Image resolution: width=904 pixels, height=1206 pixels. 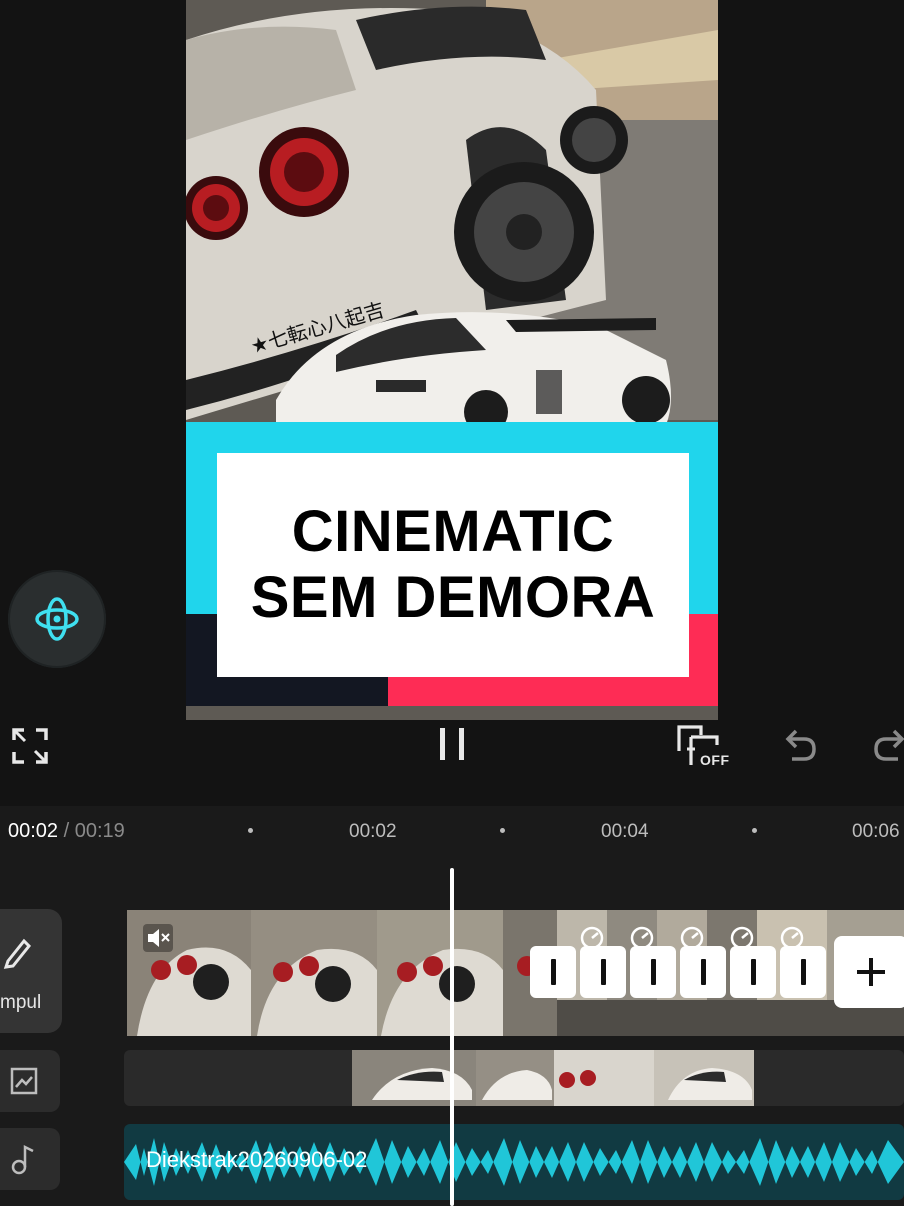 I want to click on fullscreen-button, so click(x=30, y=746).